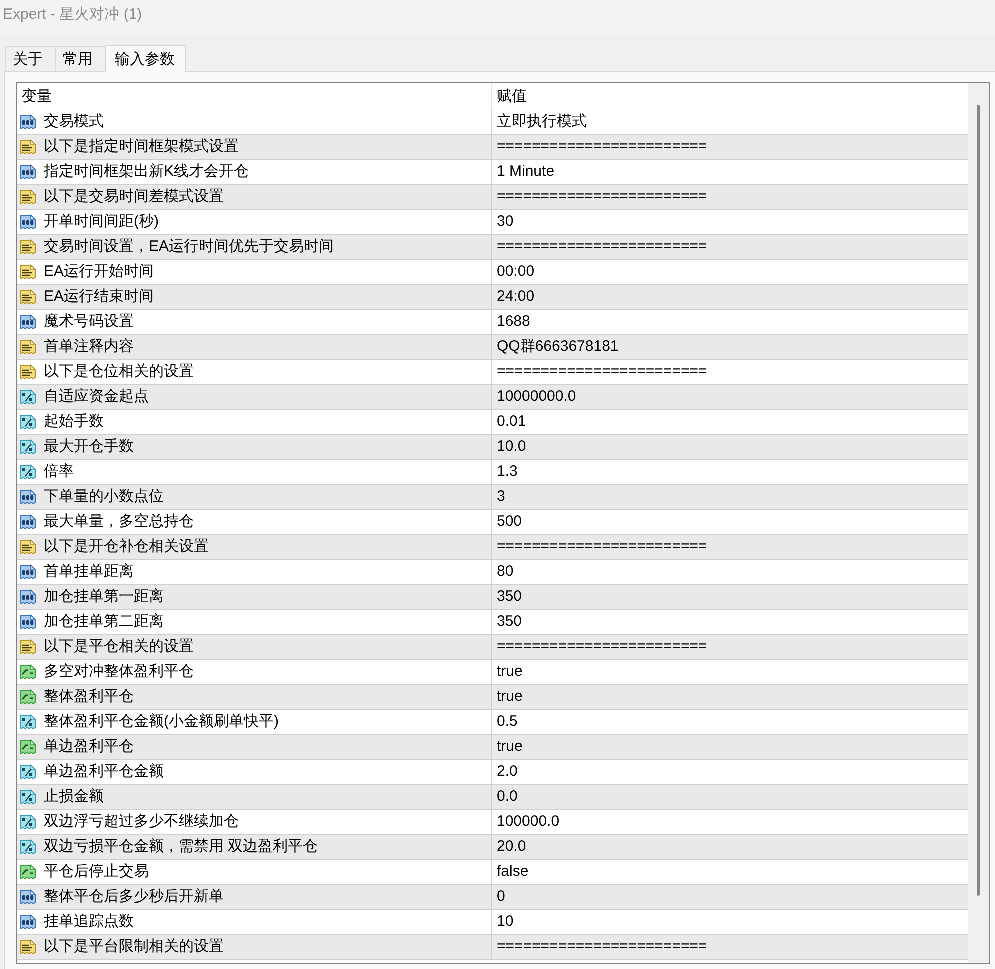  I want to click on parameter-value: 10, so click(505, 922).